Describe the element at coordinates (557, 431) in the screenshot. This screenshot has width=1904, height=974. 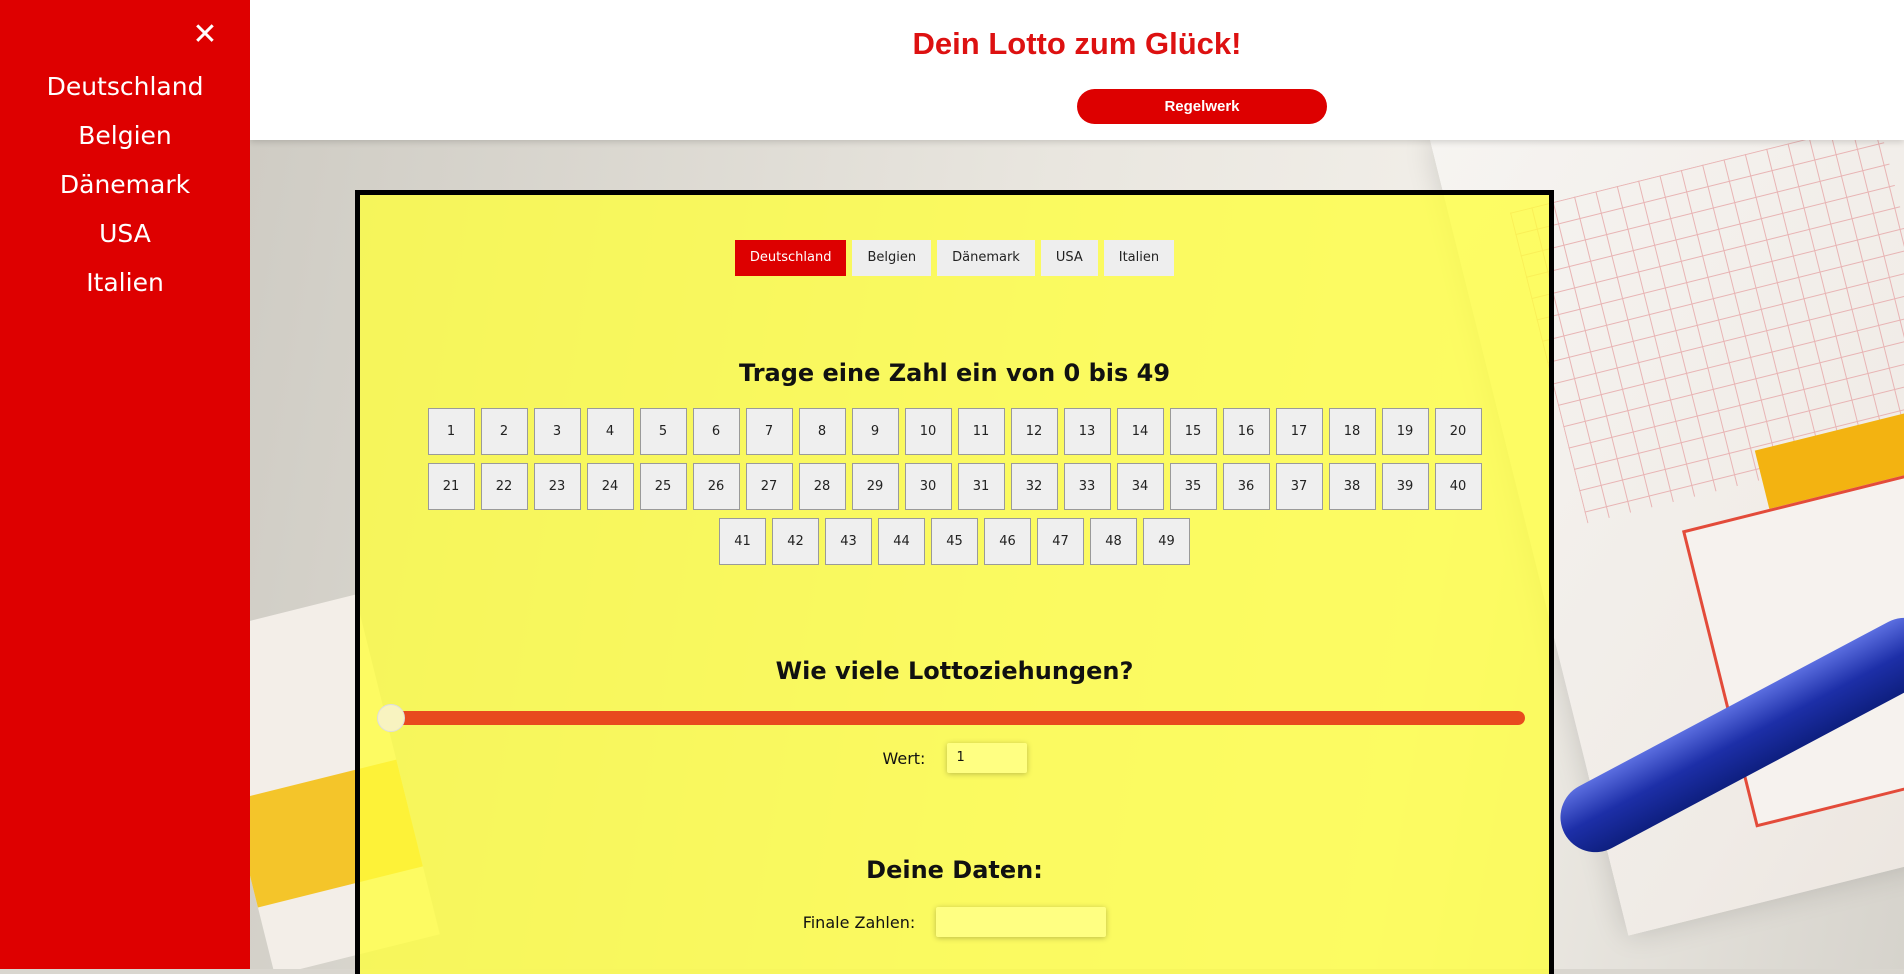
I see `number-button: 3` at that location.